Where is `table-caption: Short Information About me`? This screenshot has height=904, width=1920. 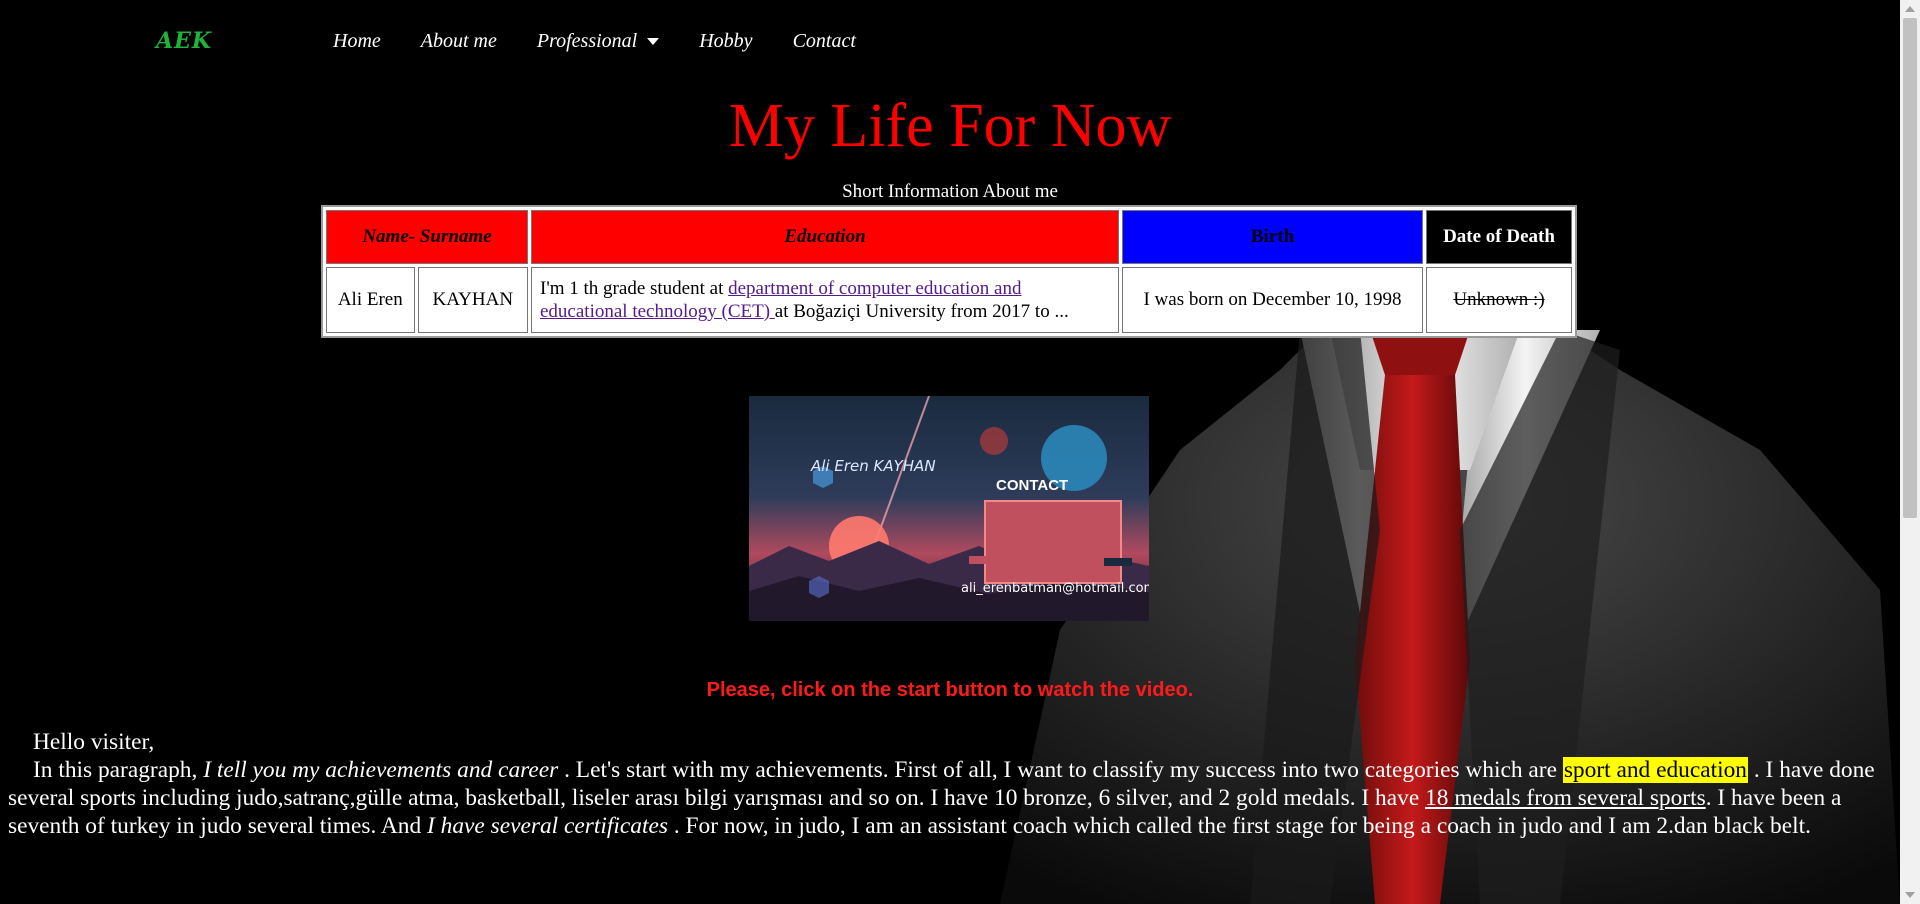
table-caption: Short Information About me is located at coordinates (950, 191).